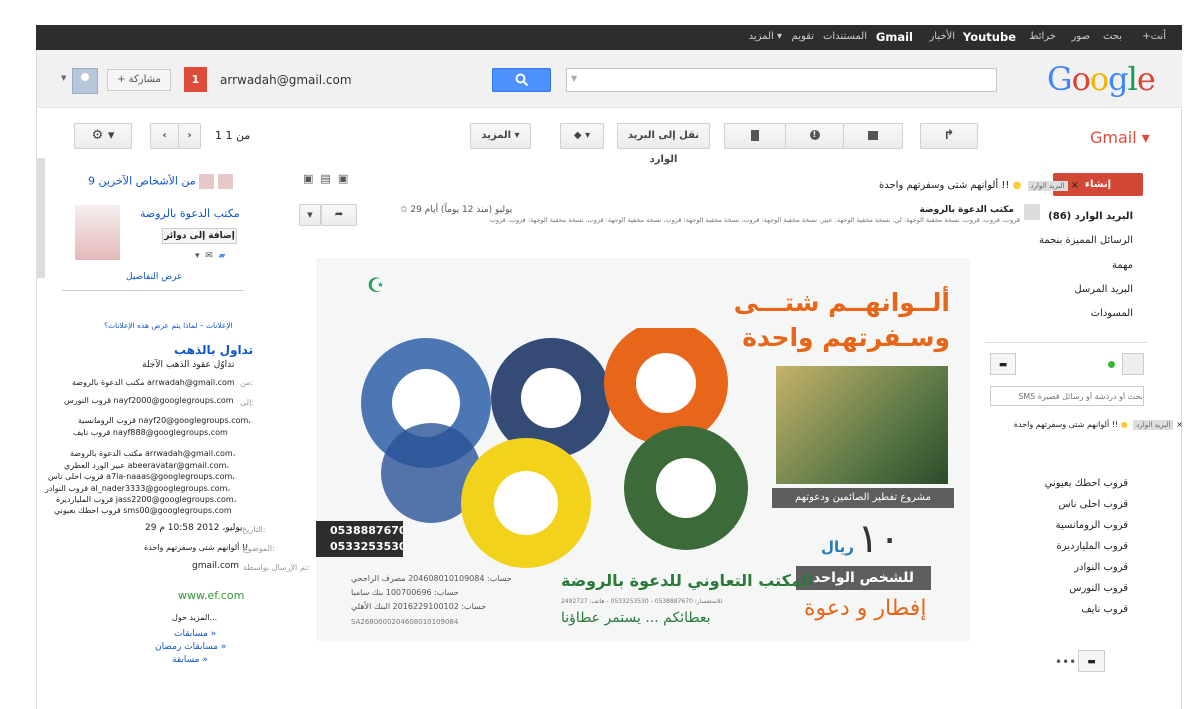  What do you see at coordinates (1093, 504) in the screenshot?
I see `group-item: قروب احلى ناس` at bounding box center [1093, 504].